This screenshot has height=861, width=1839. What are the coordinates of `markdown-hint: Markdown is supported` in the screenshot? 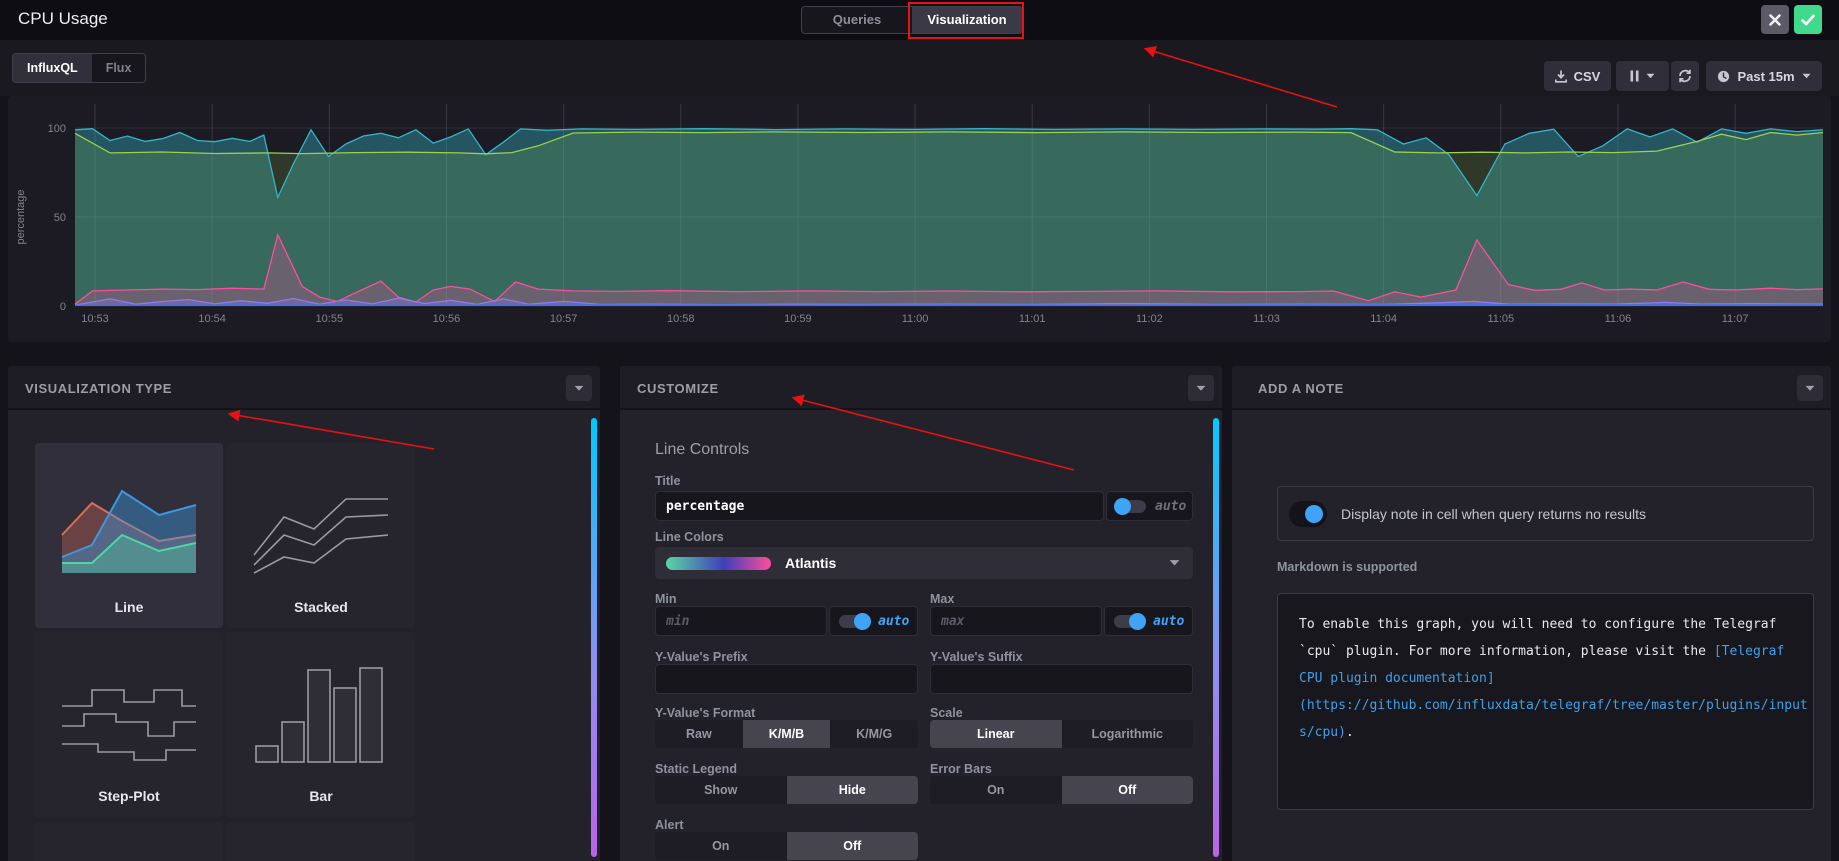 It's located at (1347, 567).